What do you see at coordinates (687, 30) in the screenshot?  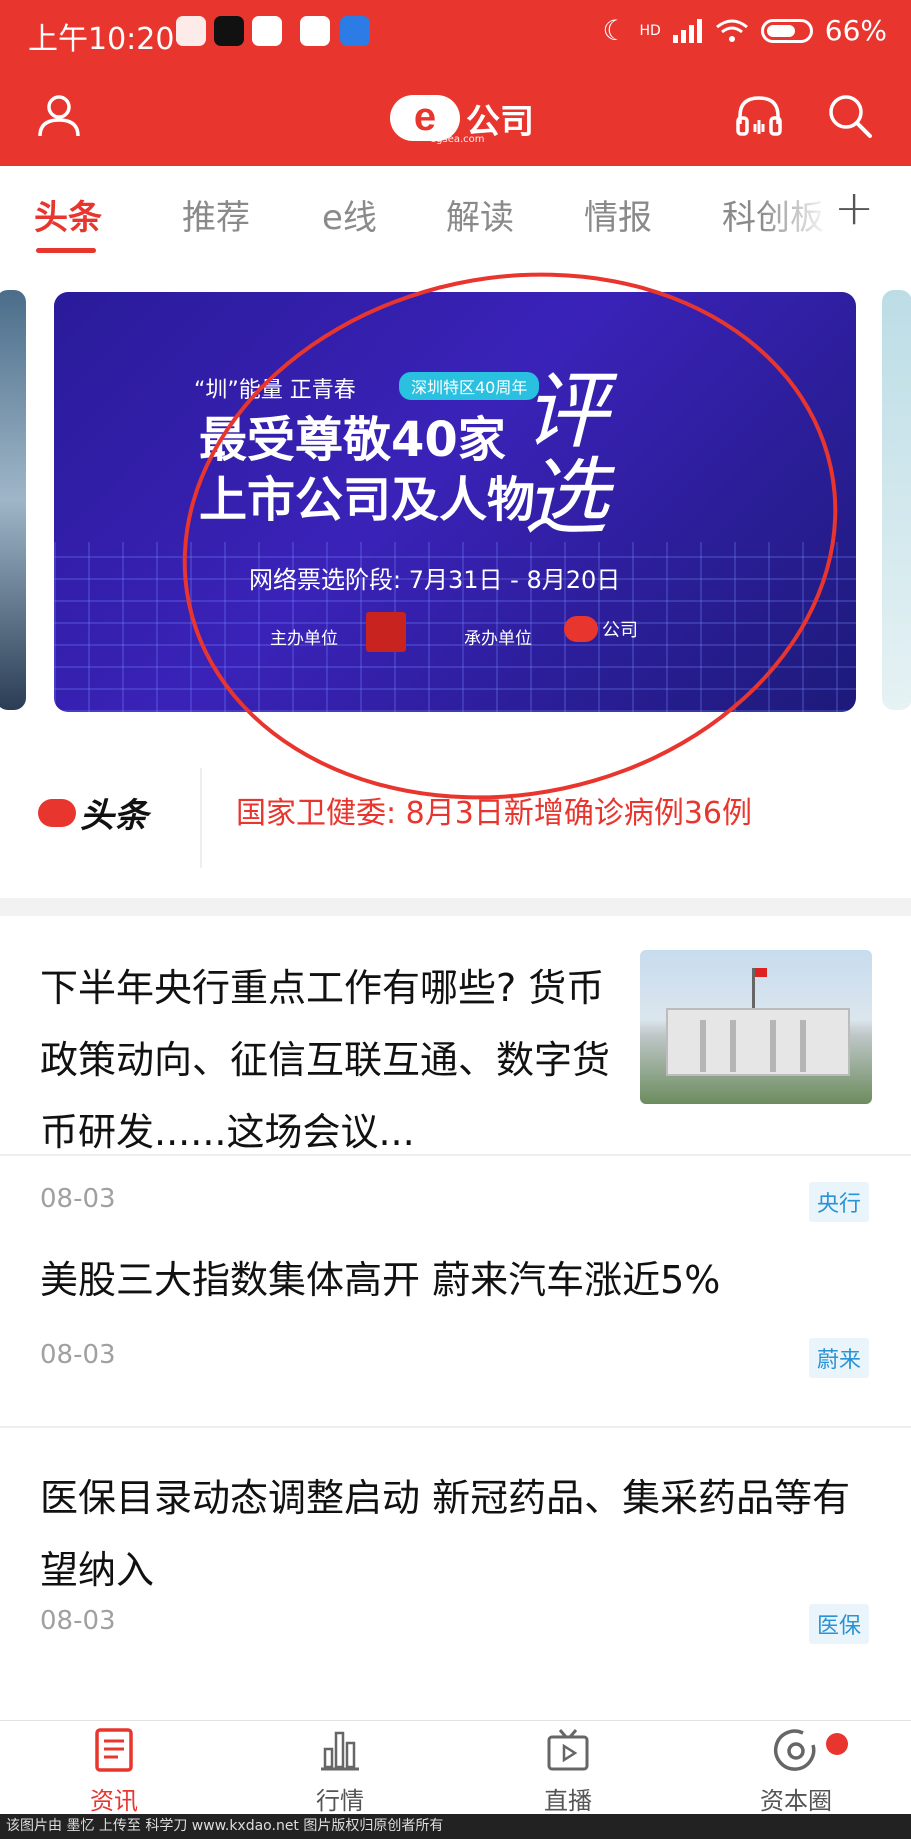 I see `signal-icon` at bounding box center [687, 30].